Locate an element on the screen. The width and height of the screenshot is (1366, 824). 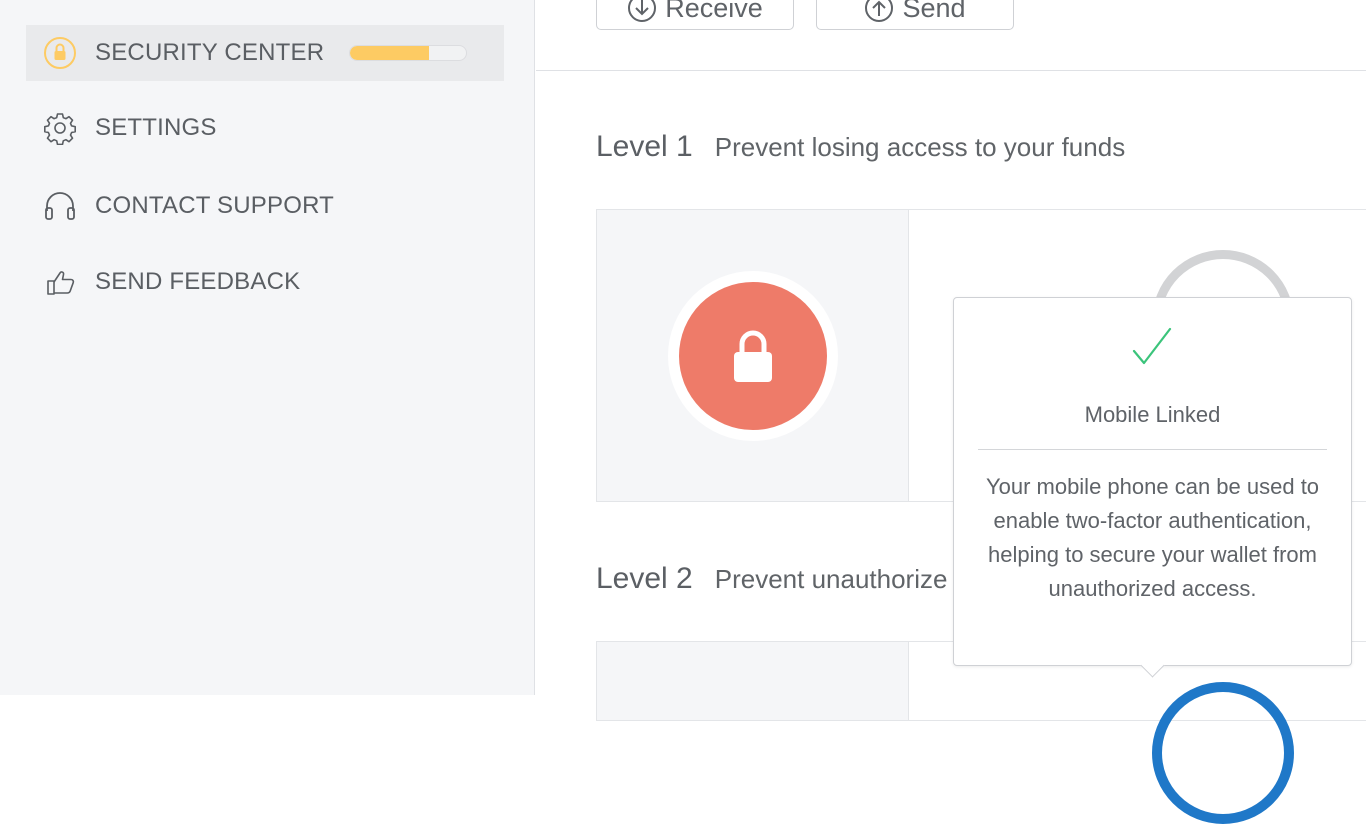
security-progress-bar is located at coordinates (408, 53).